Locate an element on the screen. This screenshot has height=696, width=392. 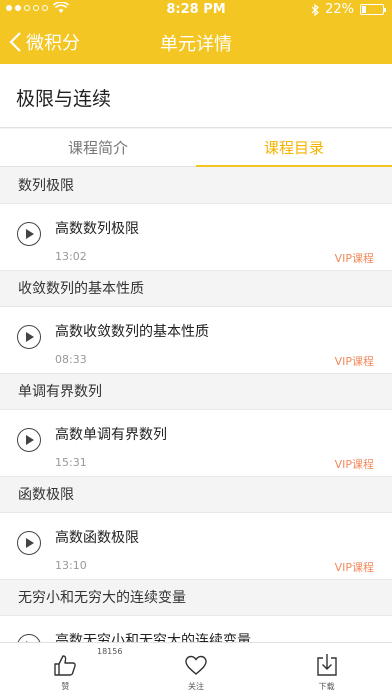
tab-bar: 课程简介 课程目录 is located at coordinates (196, 148).